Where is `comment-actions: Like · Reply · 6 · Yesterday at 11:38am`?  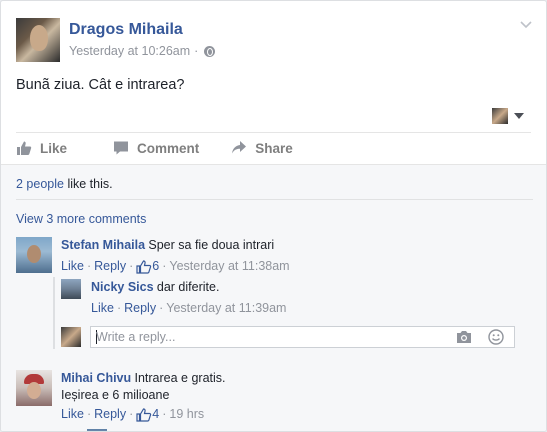 comment-actions: Like · Reply · 6 · Yesterday at 11:38am is located at coordinates (175, 266).